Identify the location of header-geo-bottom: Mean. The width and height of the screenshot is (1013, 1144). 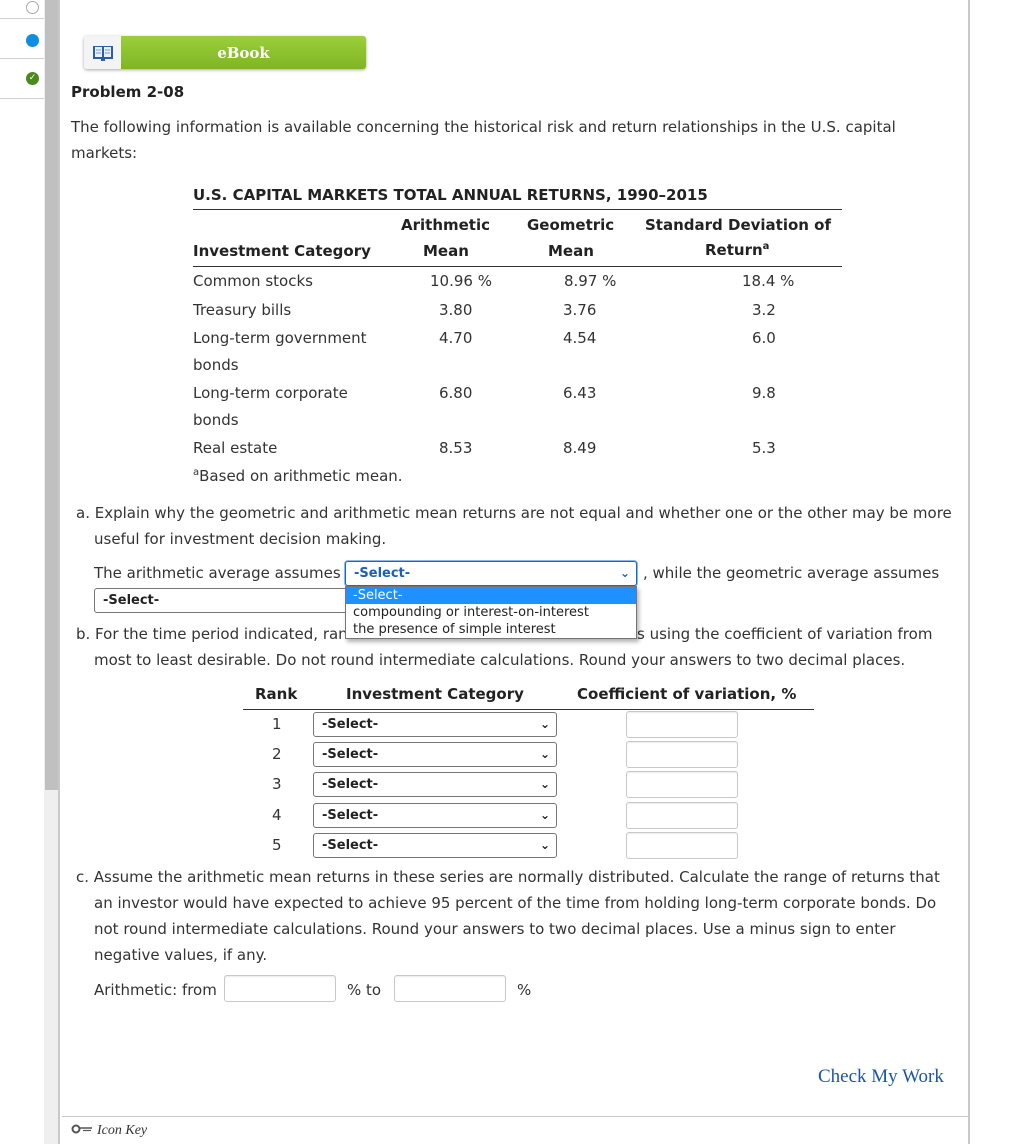
(571, 251).